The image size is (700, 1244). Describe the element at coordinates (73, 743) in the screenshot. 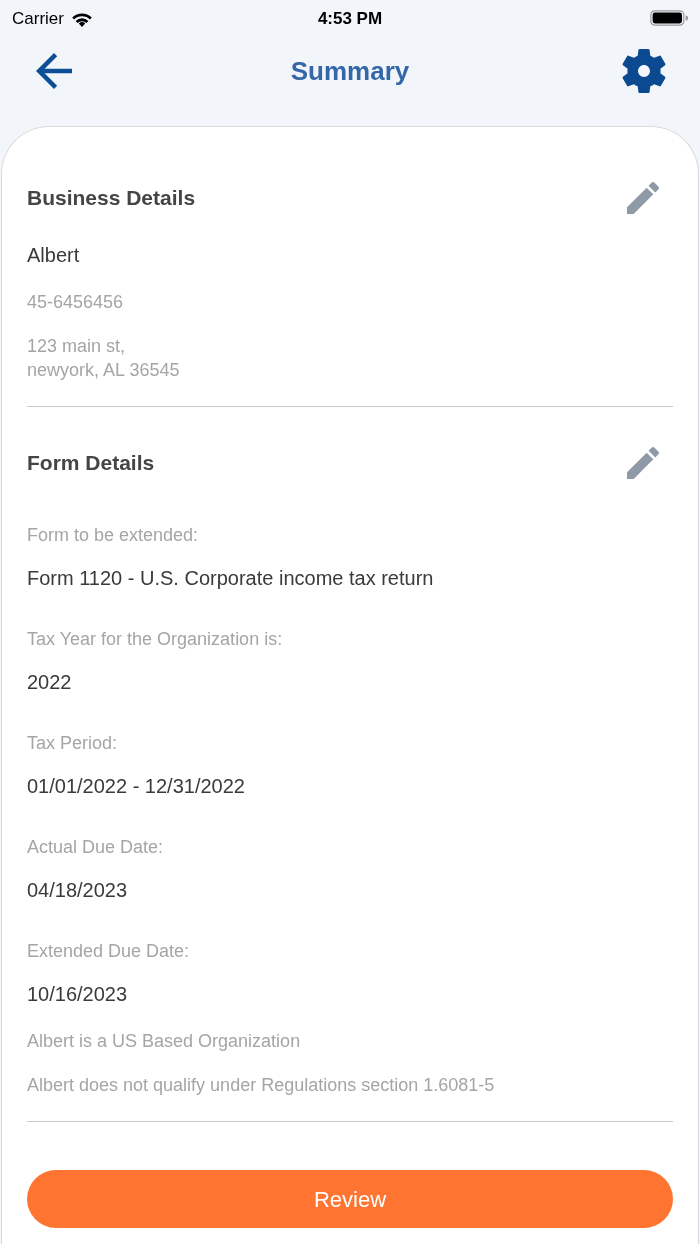

I see `field-label: Tax Period:` at that location.